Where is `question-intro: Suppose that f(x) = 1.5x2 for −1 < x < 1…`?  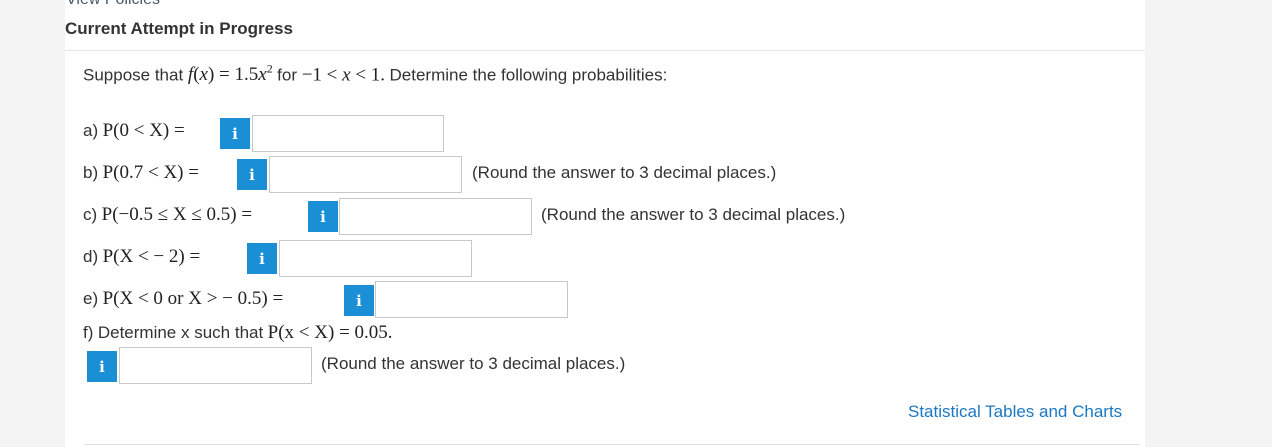
question-intro: Suppose that f(x) = 1.5x2 for −1 < x < 1… is located at coordinates (375, 74).